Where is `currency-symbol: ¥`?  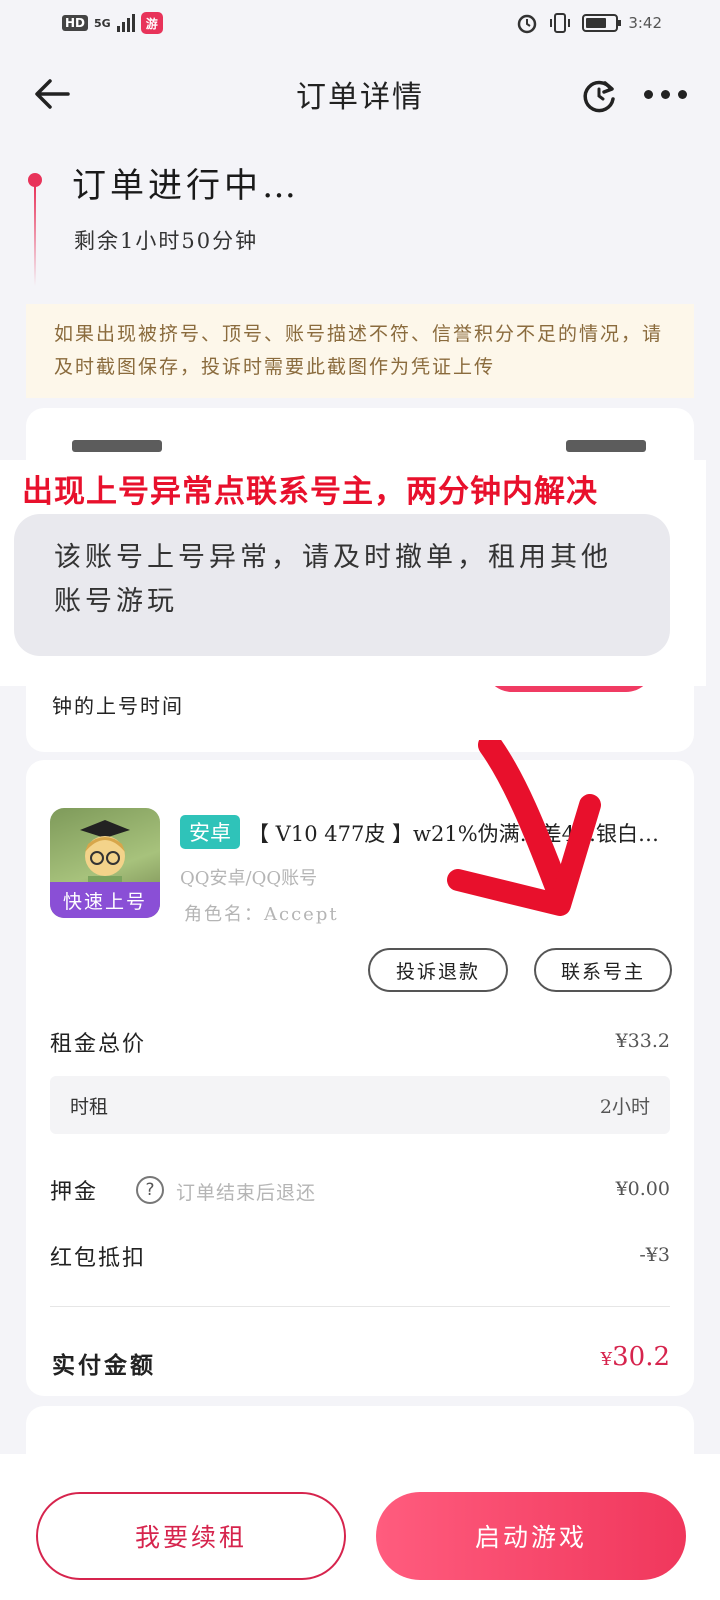 currency-symbol: ¥ is located at coordinates (606, 1359).